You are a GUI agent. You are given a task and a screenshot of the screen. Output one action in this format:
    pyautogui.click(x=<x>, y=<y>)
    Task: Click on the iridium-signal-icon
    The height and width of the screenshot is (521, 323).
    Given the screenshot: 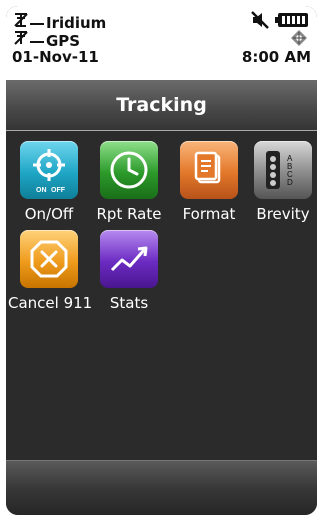 What is the action you would take?
    pyautogui.click(x=21, y=22)
    